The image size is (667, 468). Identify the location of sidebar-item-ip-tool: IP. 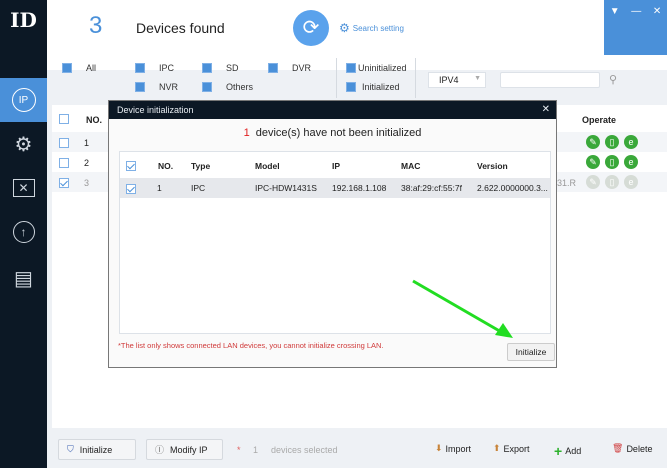
(23, 100).